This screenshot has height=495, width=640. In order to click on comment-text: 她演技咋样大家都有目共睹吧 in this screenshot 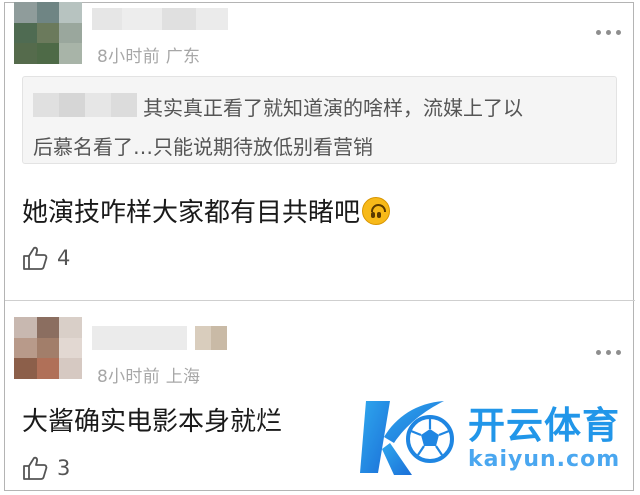, I will do `click(206, 210)`.